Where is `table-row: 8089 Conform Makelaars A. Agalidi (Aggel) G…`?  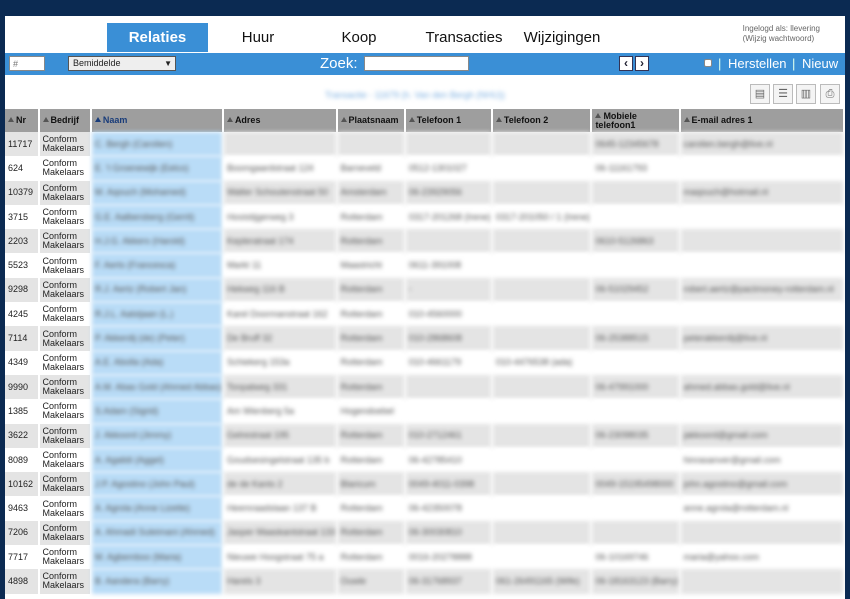
table-row: 8089 Conform Makelaars A. Agalidi (Aggel) G… is located at coordinates (425, 460).